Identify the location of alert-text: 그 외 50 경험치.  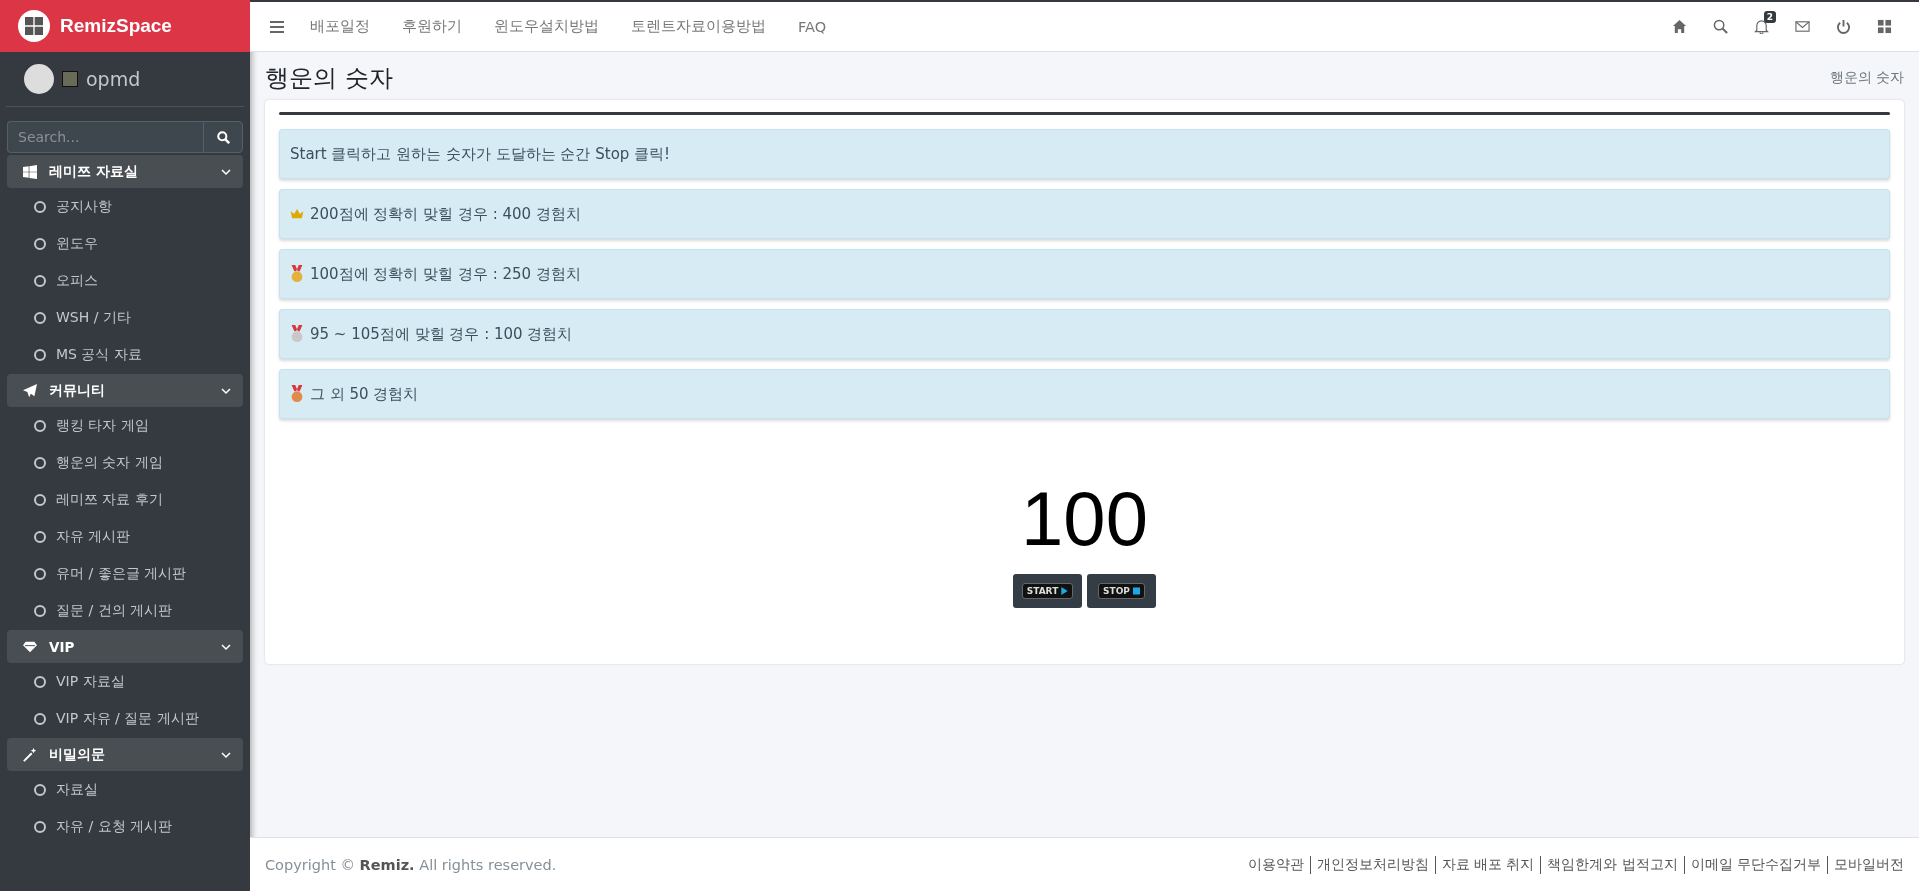
(364, 394).